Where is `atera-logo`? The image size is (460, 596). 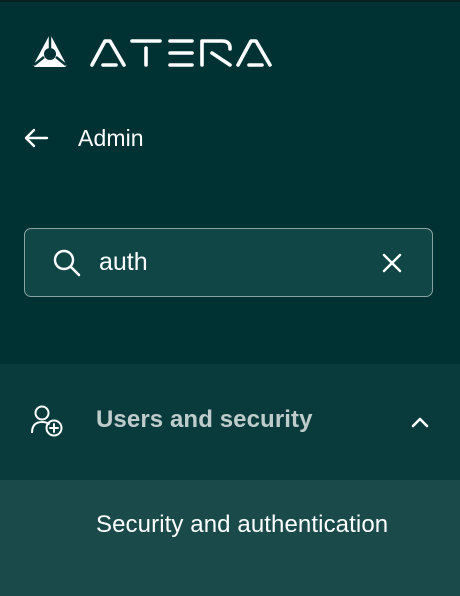 atera-logo is located at coordinates (160, 50).